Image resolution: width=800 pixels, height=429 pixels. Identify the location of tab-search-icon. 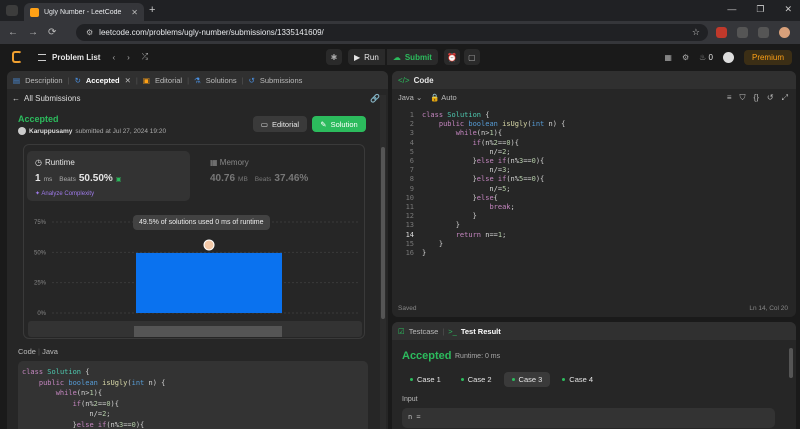
(12, 10).